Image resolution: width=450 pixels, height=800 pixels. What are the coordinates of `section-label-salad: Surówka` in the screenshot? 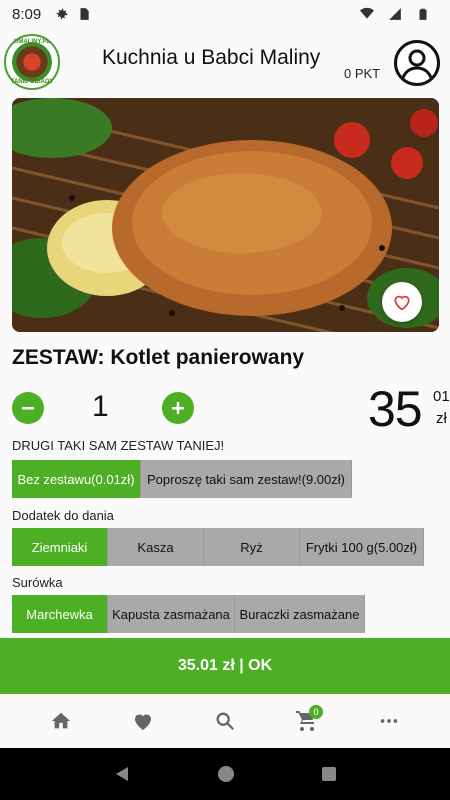 It's located at (37, 582).